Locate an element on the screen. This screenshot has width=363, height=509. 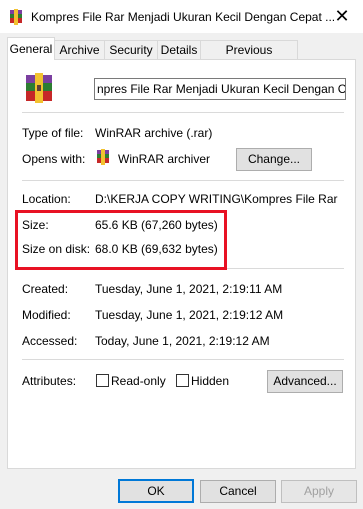
winrar-file-icon is located at coordinates (39, 88).